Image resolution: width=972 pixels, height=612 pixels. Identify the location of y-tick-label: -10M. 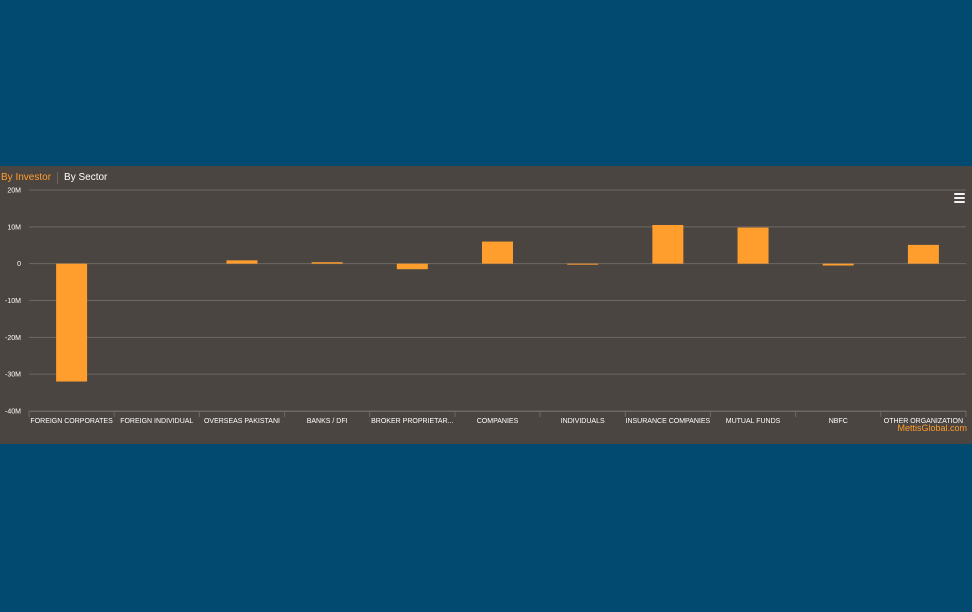
(13, 301).